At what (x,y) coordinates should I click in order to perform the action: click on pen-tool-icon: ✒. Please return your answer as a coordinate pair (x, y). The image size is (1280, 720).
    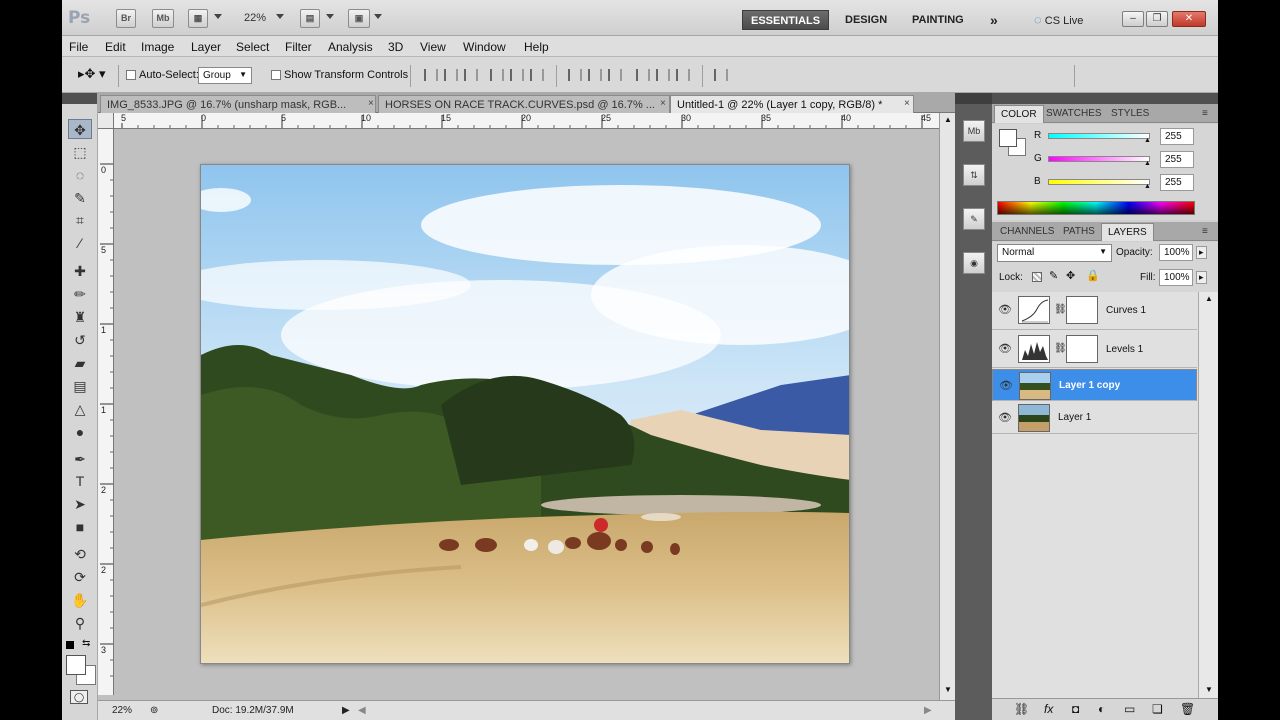
    Looking at the image, I should click on (80, 459).